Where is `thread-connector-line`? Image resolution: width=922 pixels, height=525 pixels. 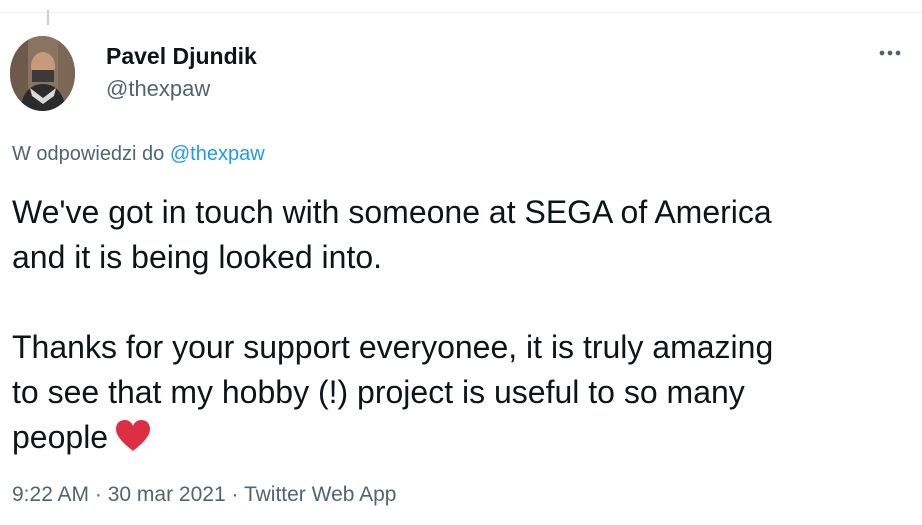
thread-connector-line is located at coordinates (48, 17).